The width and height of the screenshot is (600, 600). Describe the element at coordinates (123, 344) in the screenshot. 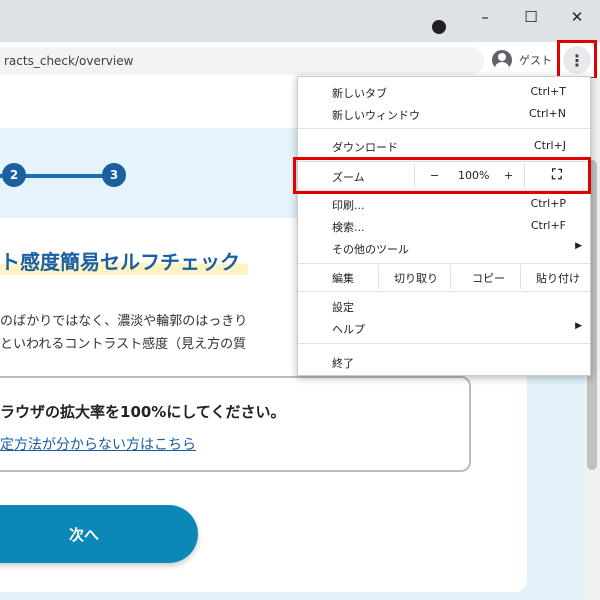

I see `description-line-2: といわれるコントラスト感度（見え方の質` at that location.